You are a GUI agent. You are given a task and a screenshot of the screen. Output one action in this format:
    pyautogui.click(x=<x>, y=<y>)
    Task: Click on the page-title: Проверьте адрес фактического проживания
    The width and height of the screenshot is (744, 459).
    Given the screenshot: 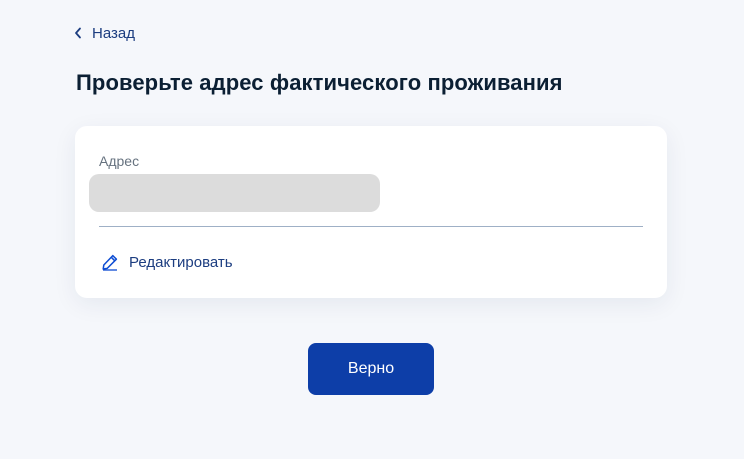 What is the action you would take?
    pyautogui.click(x=319, y=82)
    